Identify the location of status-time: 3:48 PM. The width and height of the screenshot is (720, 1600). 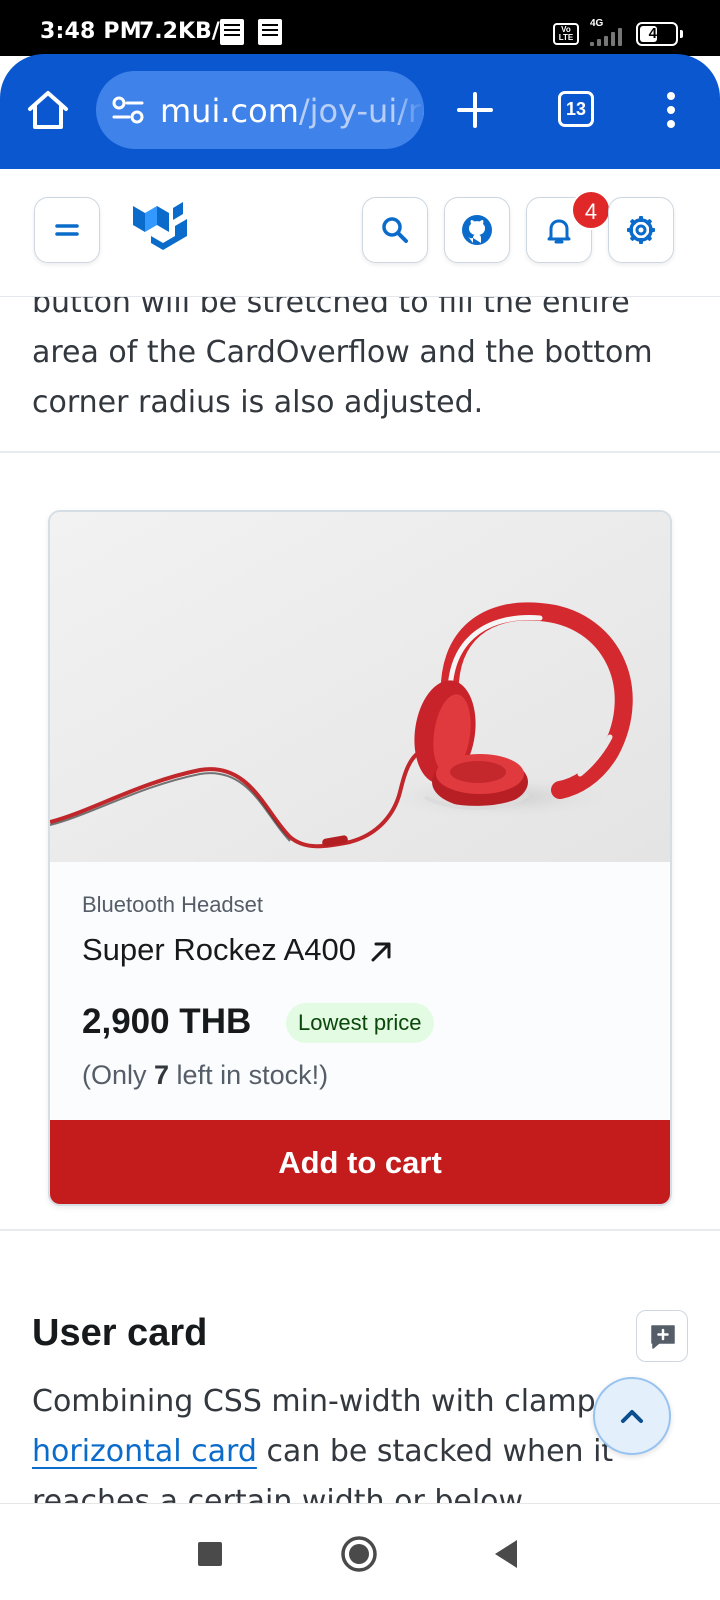
(91, 31).